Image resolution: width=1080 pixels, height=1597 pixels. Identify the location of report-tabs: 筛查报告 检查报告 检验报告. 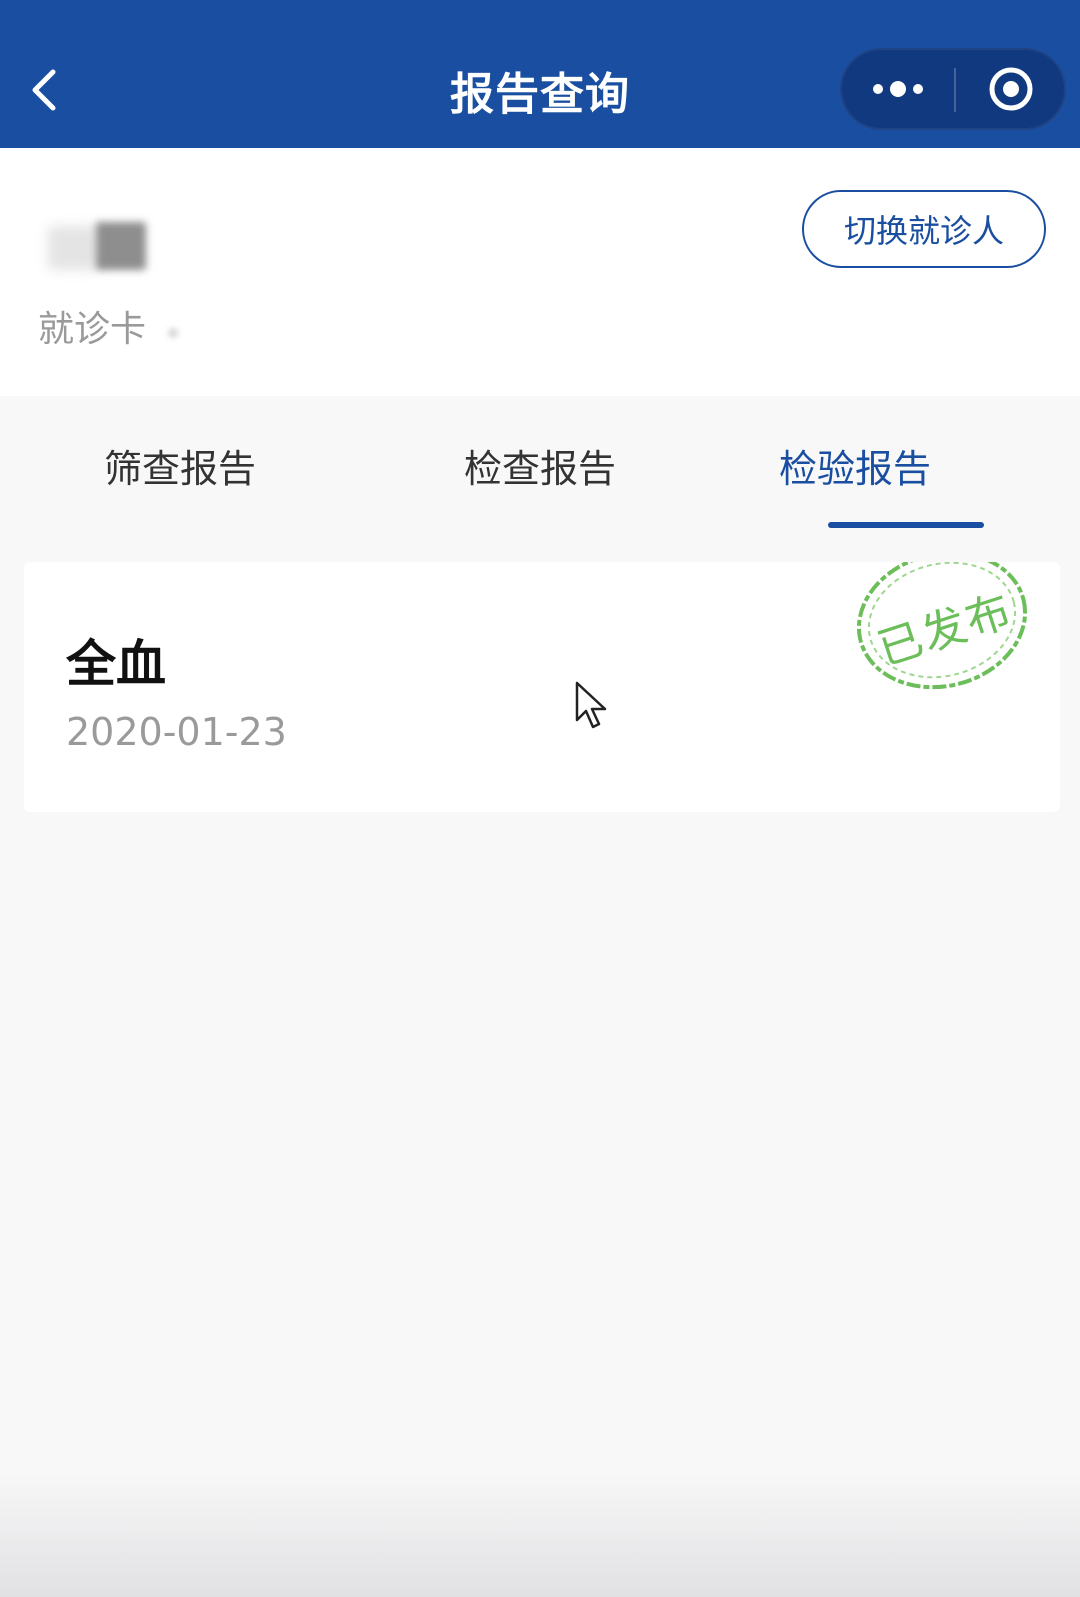
(540, 465).